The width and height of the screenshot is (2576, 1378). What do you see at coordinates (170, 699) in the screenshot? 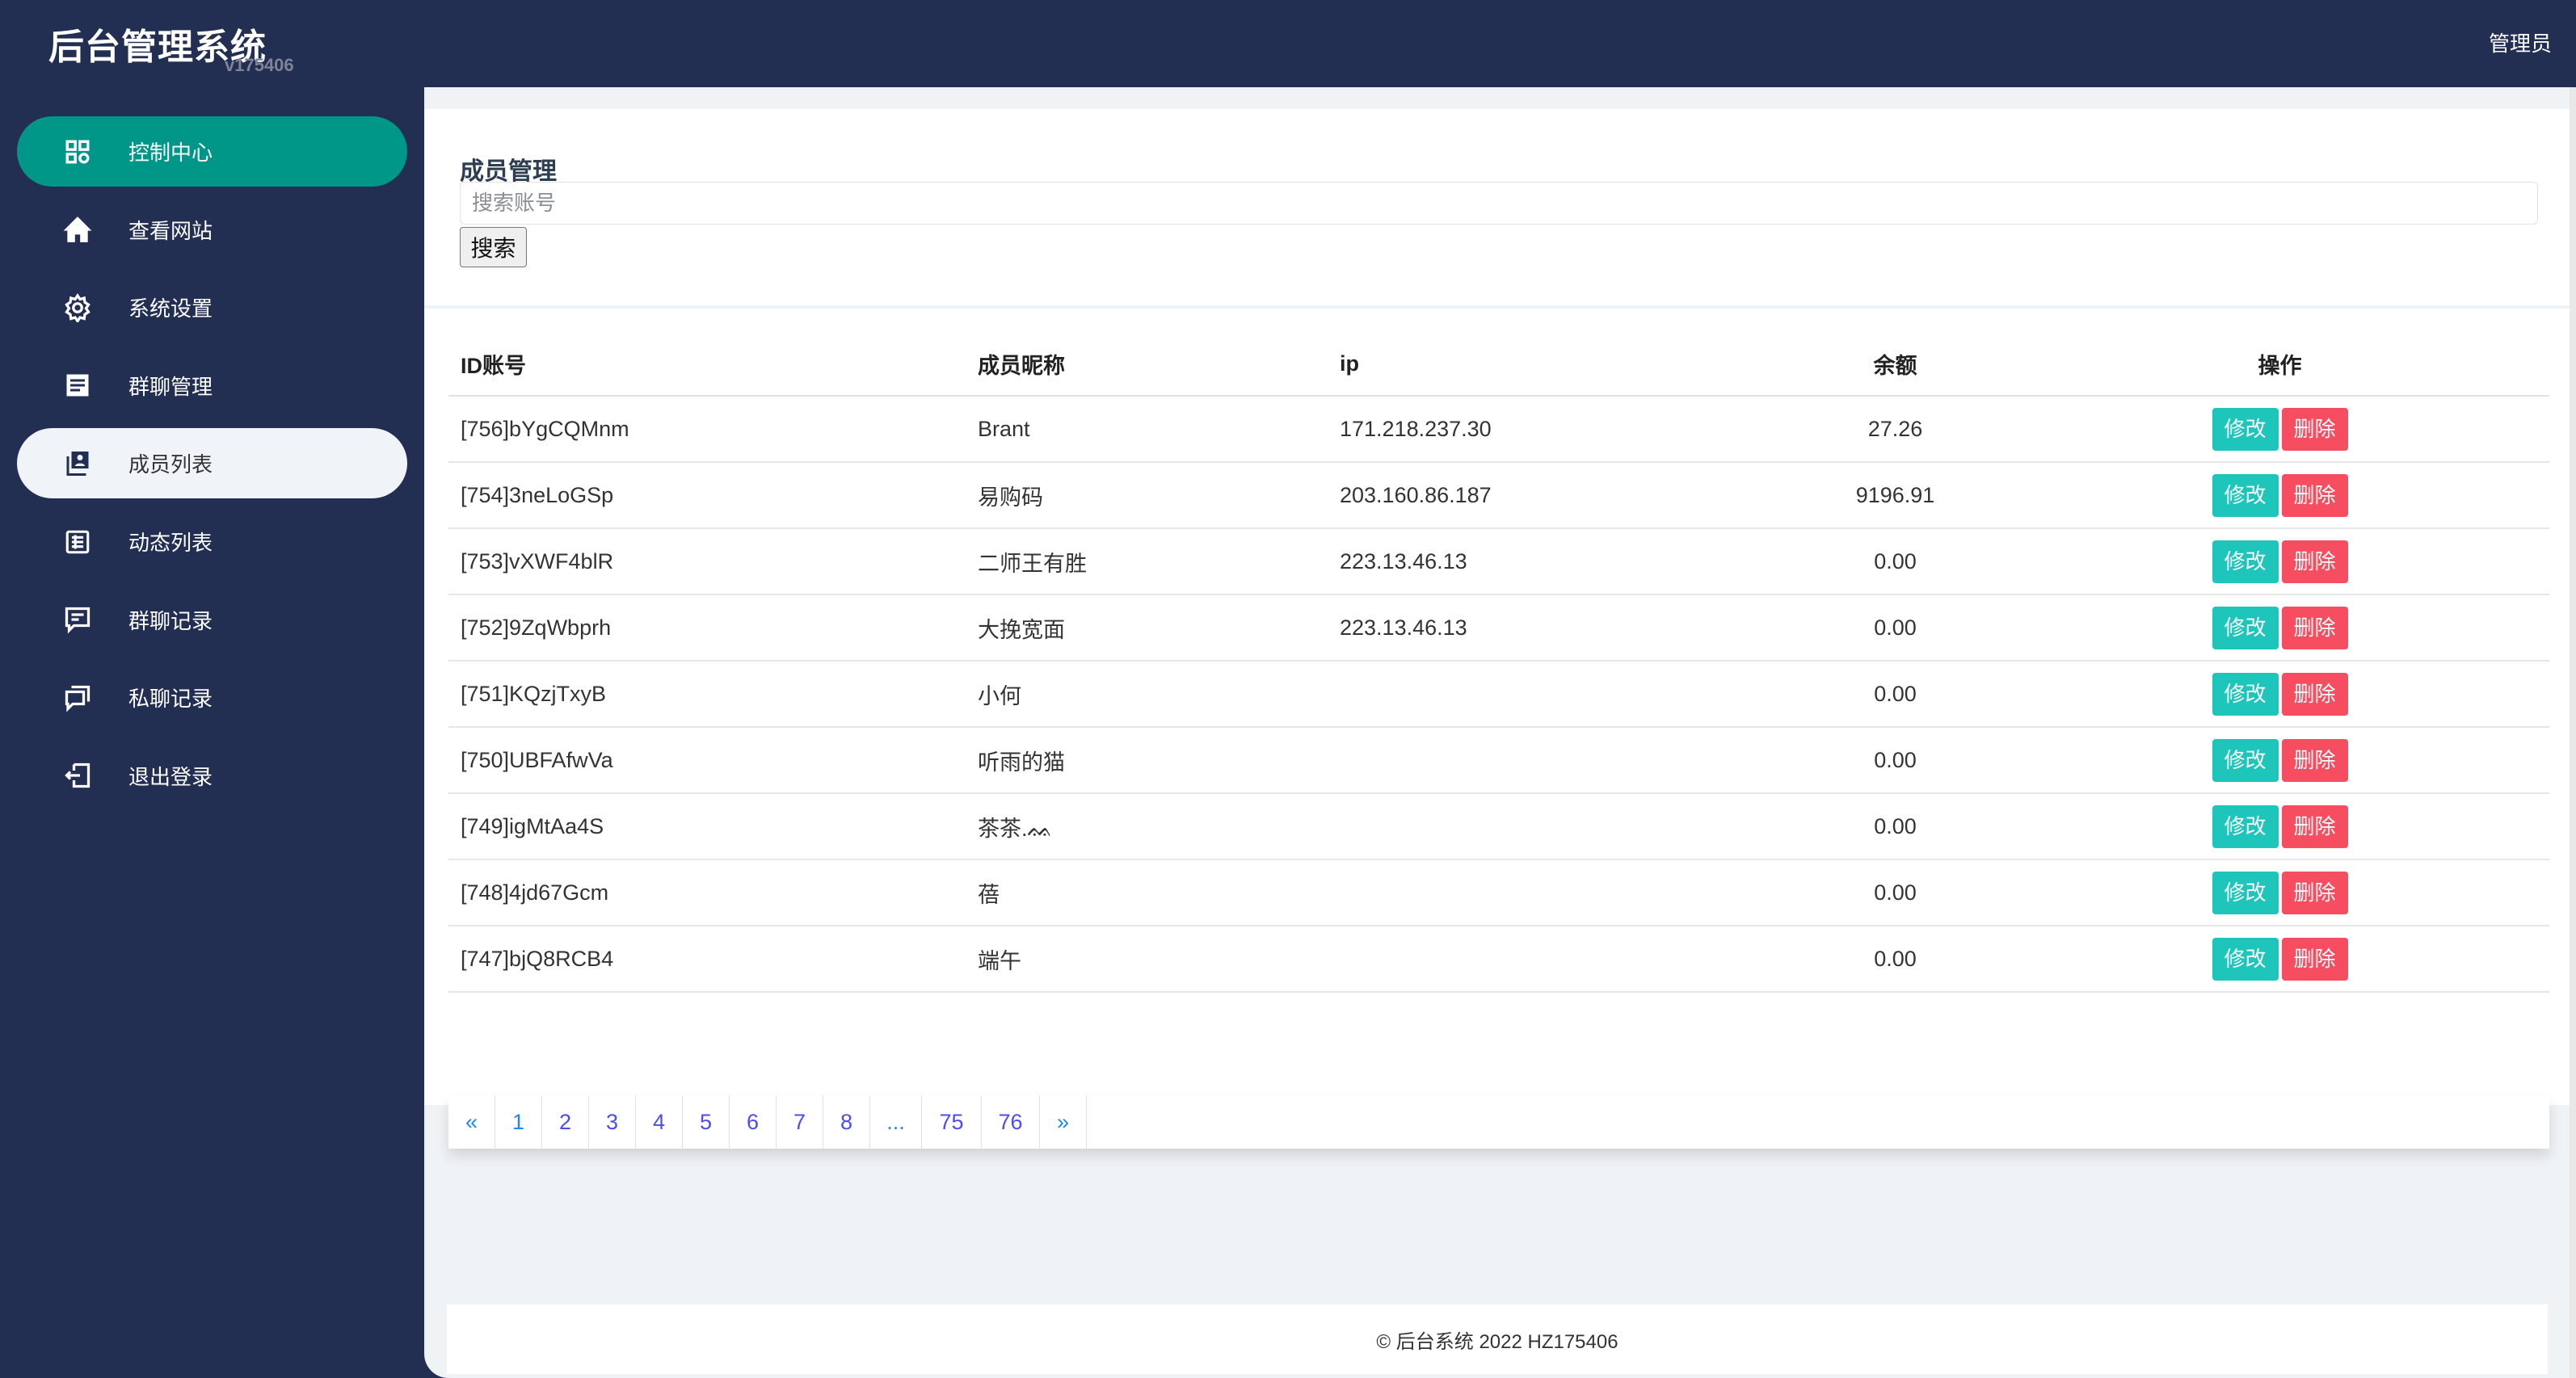
I see `sidebar-item-label: 私聊记录` at bounding box center [170, 699].